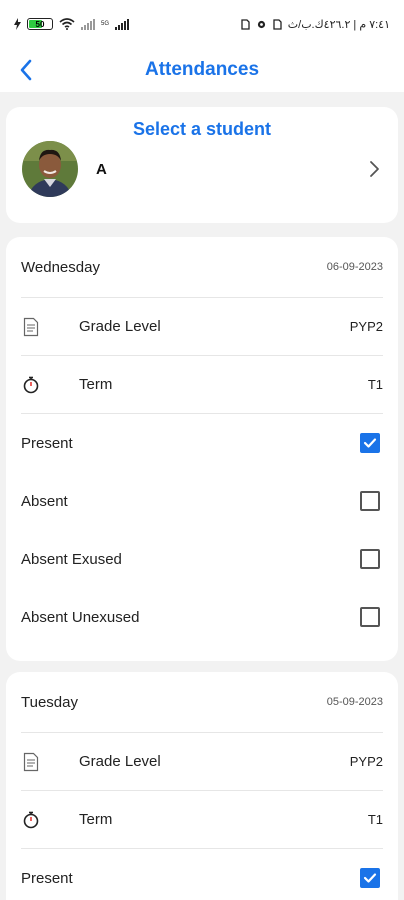 Image resolution: width=404 pixels, height=900 pixels. Describe the element at coordinates (101, 169) in the screenshot. I see `student-name: A` at that location.